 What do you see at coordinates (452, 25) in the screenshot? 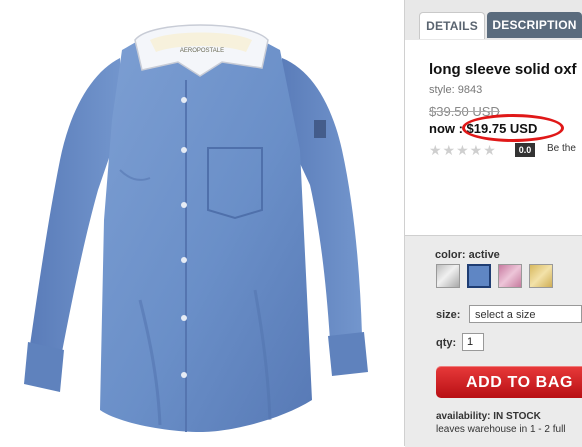
I see `tab-details: DETAILS` at bounding box center [452, 25].